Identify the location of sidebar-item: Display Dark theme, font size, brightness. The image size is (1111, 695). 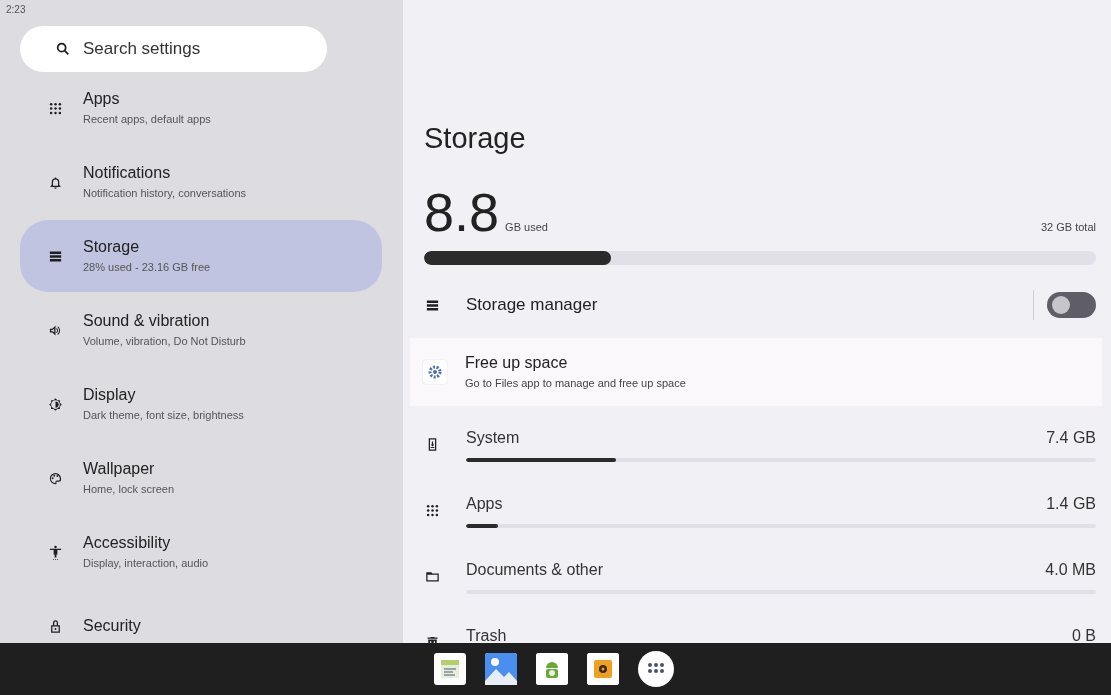
(201, 404).